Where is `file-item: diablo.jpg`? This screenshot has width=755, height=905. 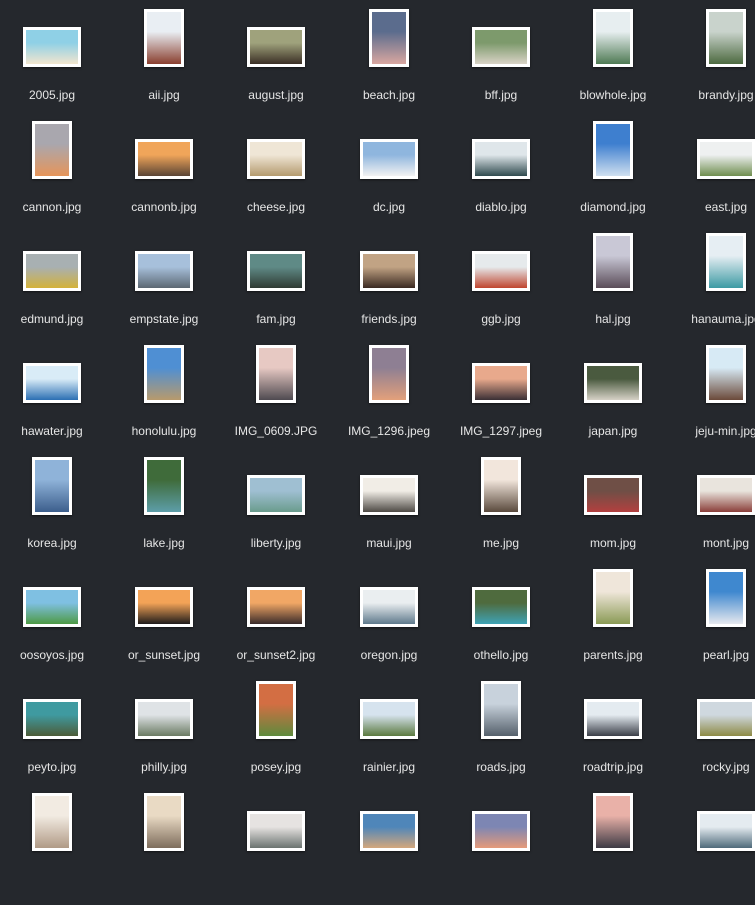
file-item: diablo.jpg is located at coordinates (501, 177).